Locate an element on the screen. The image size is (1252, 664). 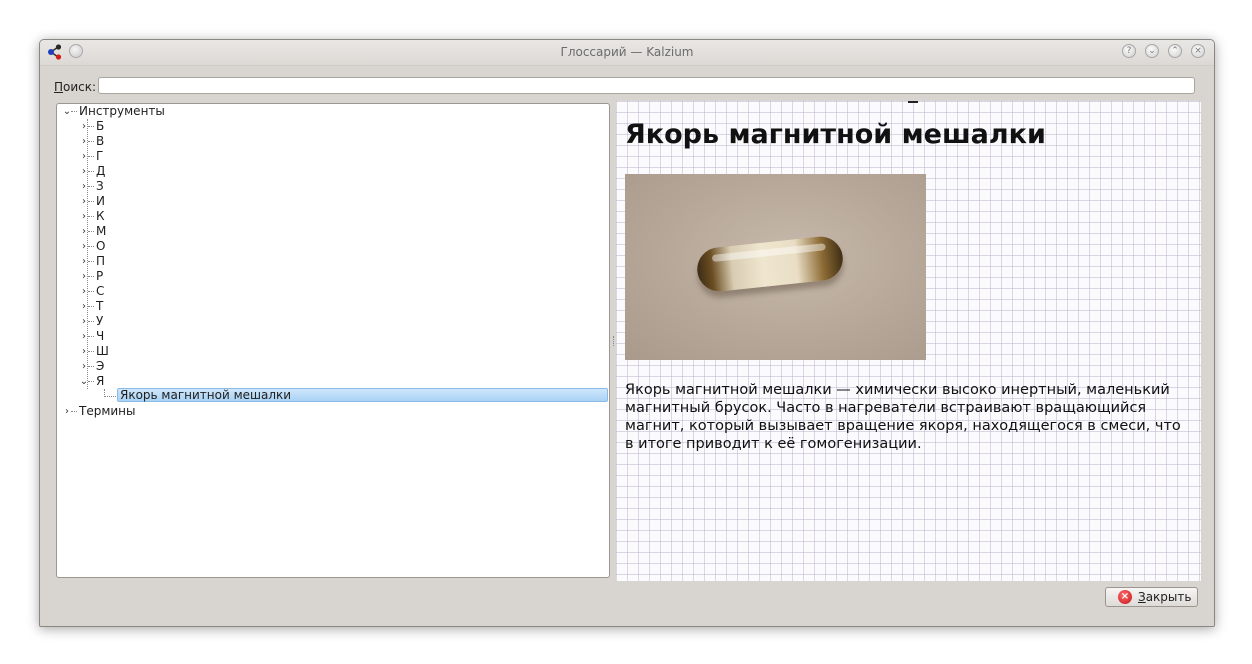
stir-bar-photo is located at coordinates (775, 267).